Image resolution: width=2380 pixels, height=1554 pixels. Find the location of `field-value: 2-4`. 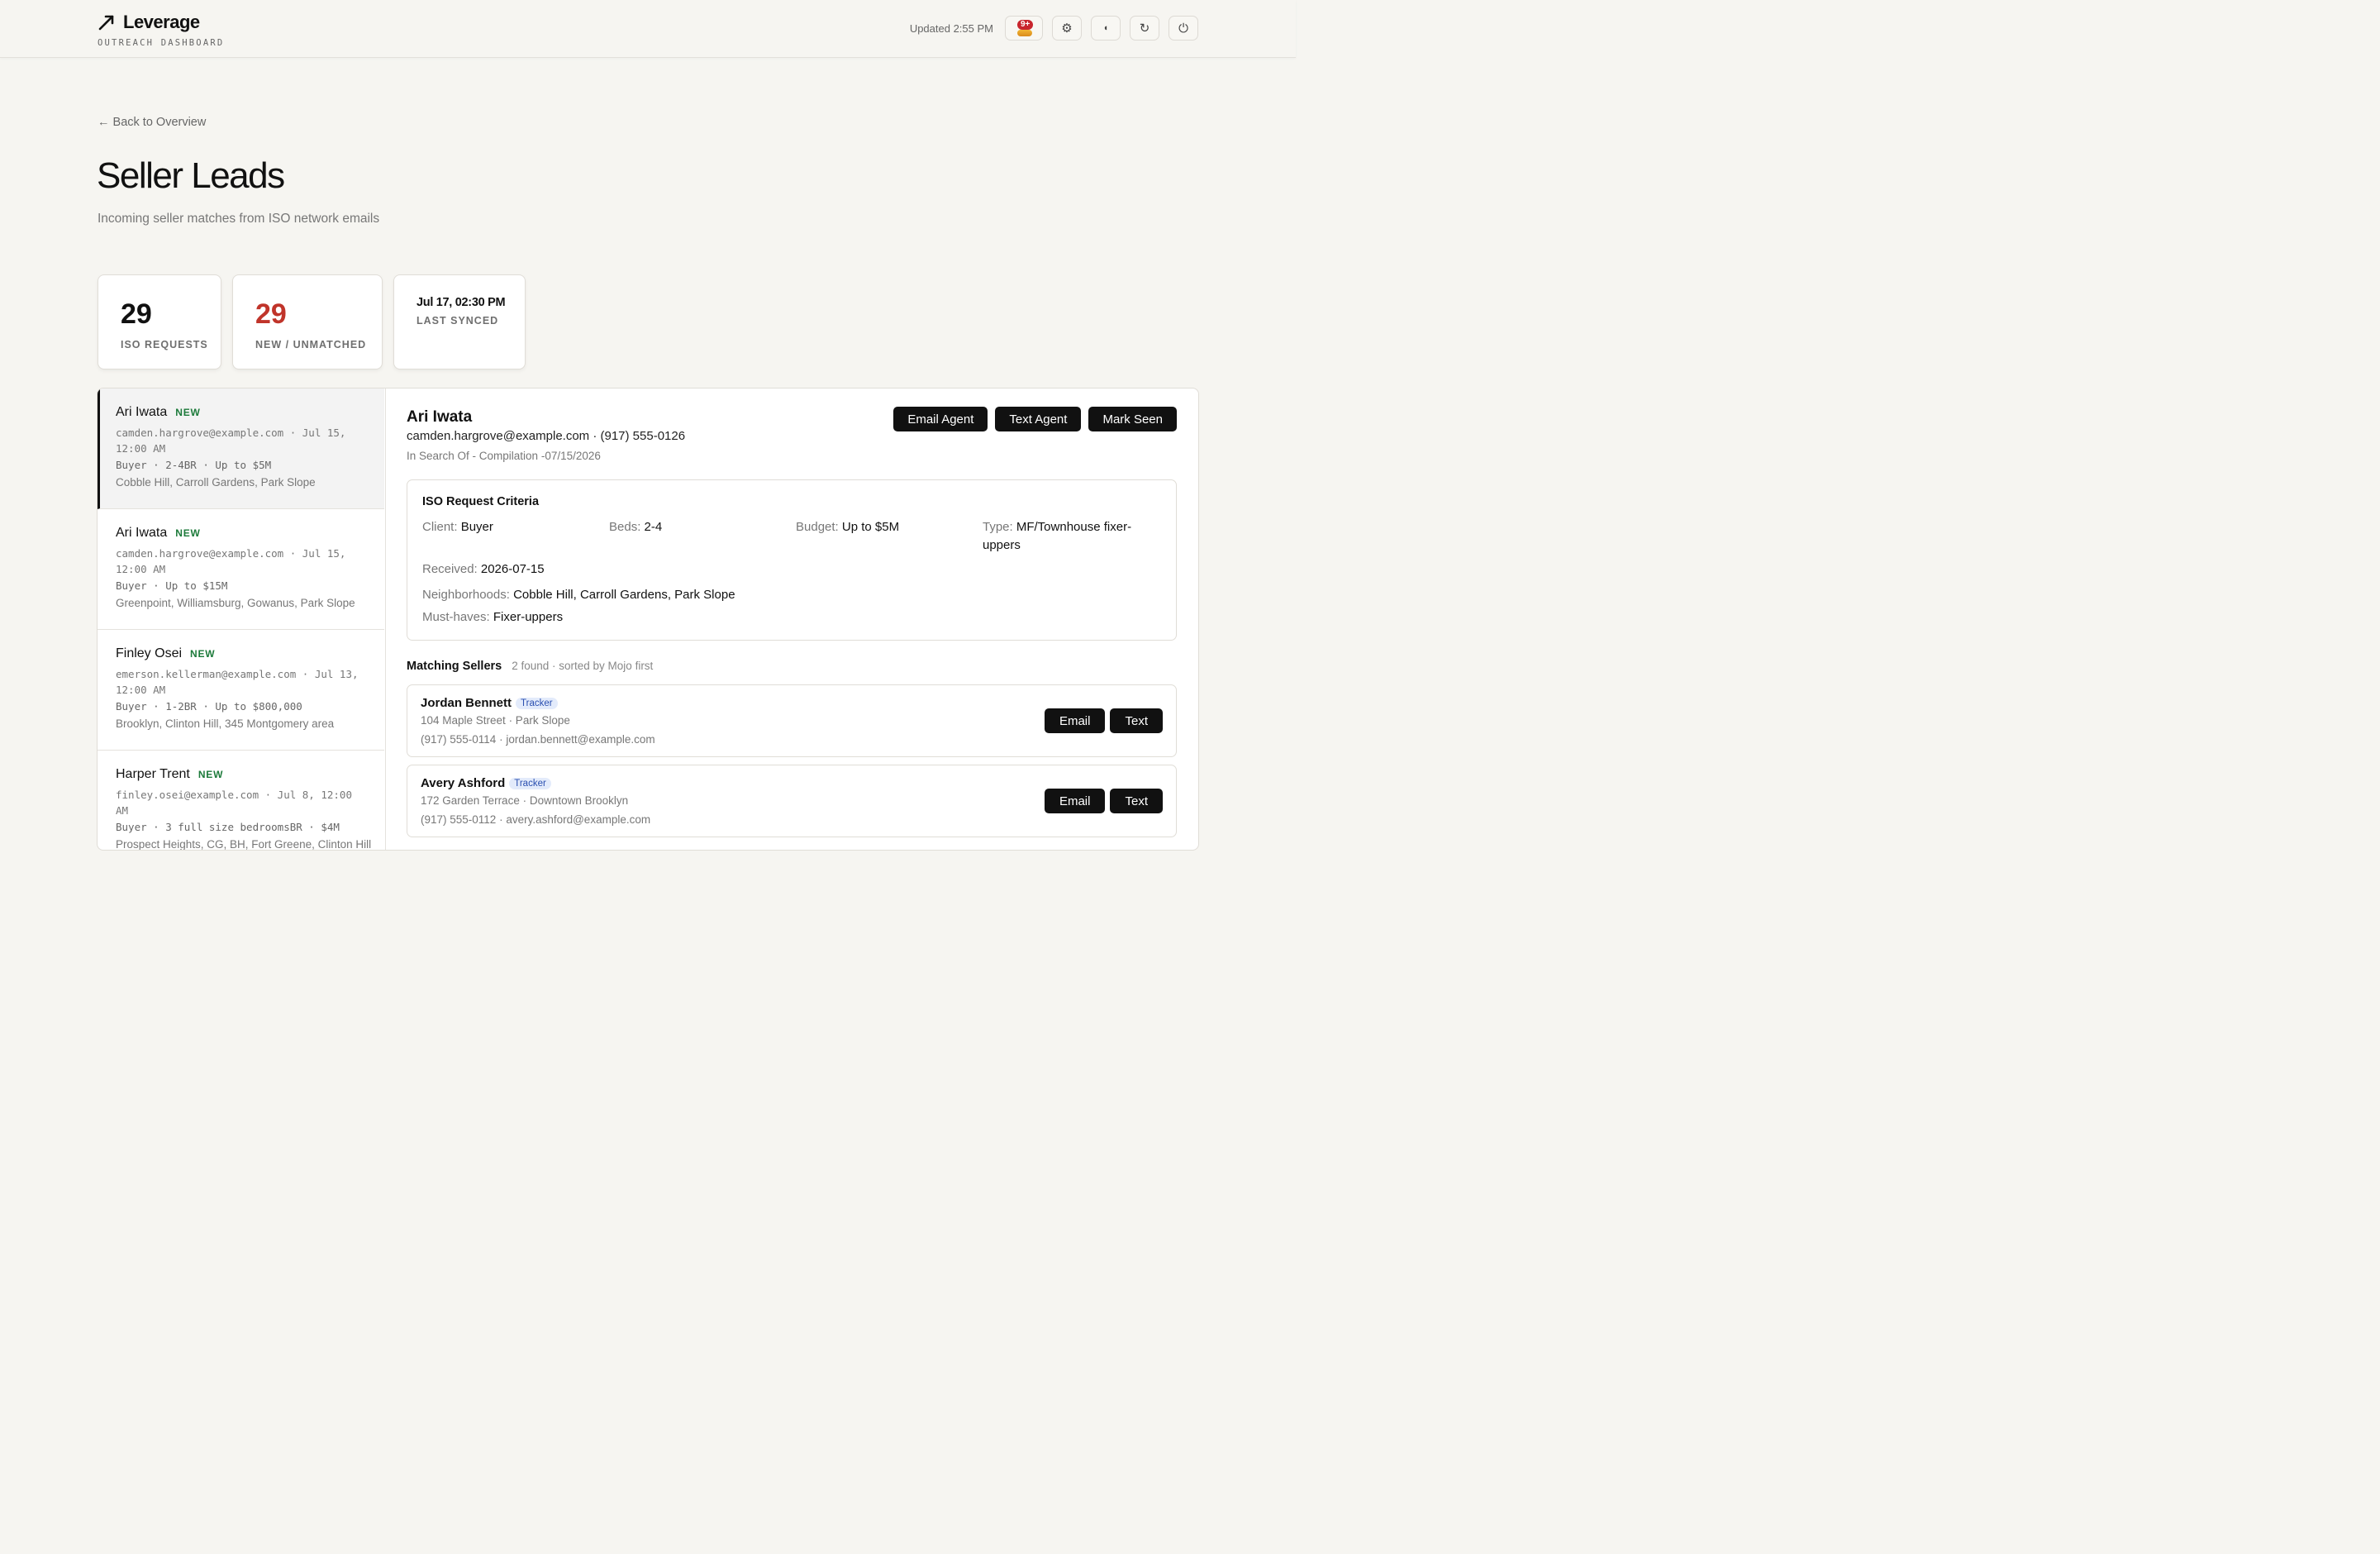

field-value: 2-4 is located at coordinates (653, 527).